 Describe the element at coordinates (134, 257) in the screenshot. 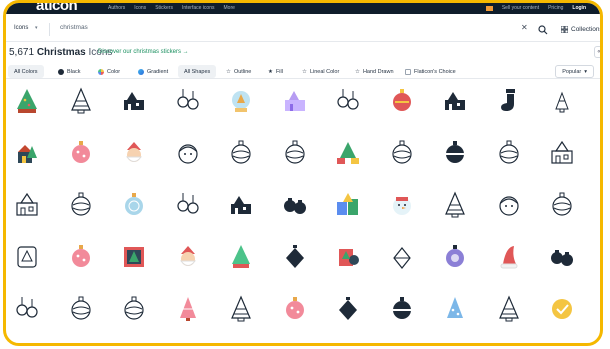

I see `card-color-icon` at that location.